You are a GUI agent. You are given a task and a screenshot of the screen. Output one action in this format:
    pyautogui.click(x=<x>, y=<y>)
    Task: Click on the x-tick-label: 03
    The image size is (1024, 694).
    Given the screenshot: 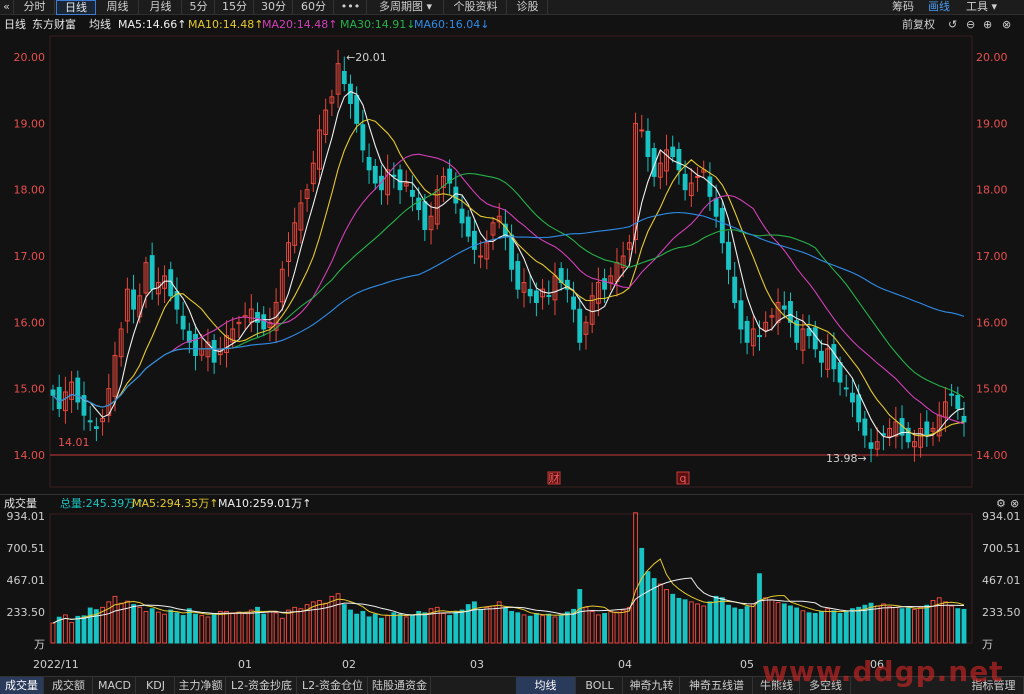 What is the action you would take?
    pyautogui.click(x=477, y=664)
    